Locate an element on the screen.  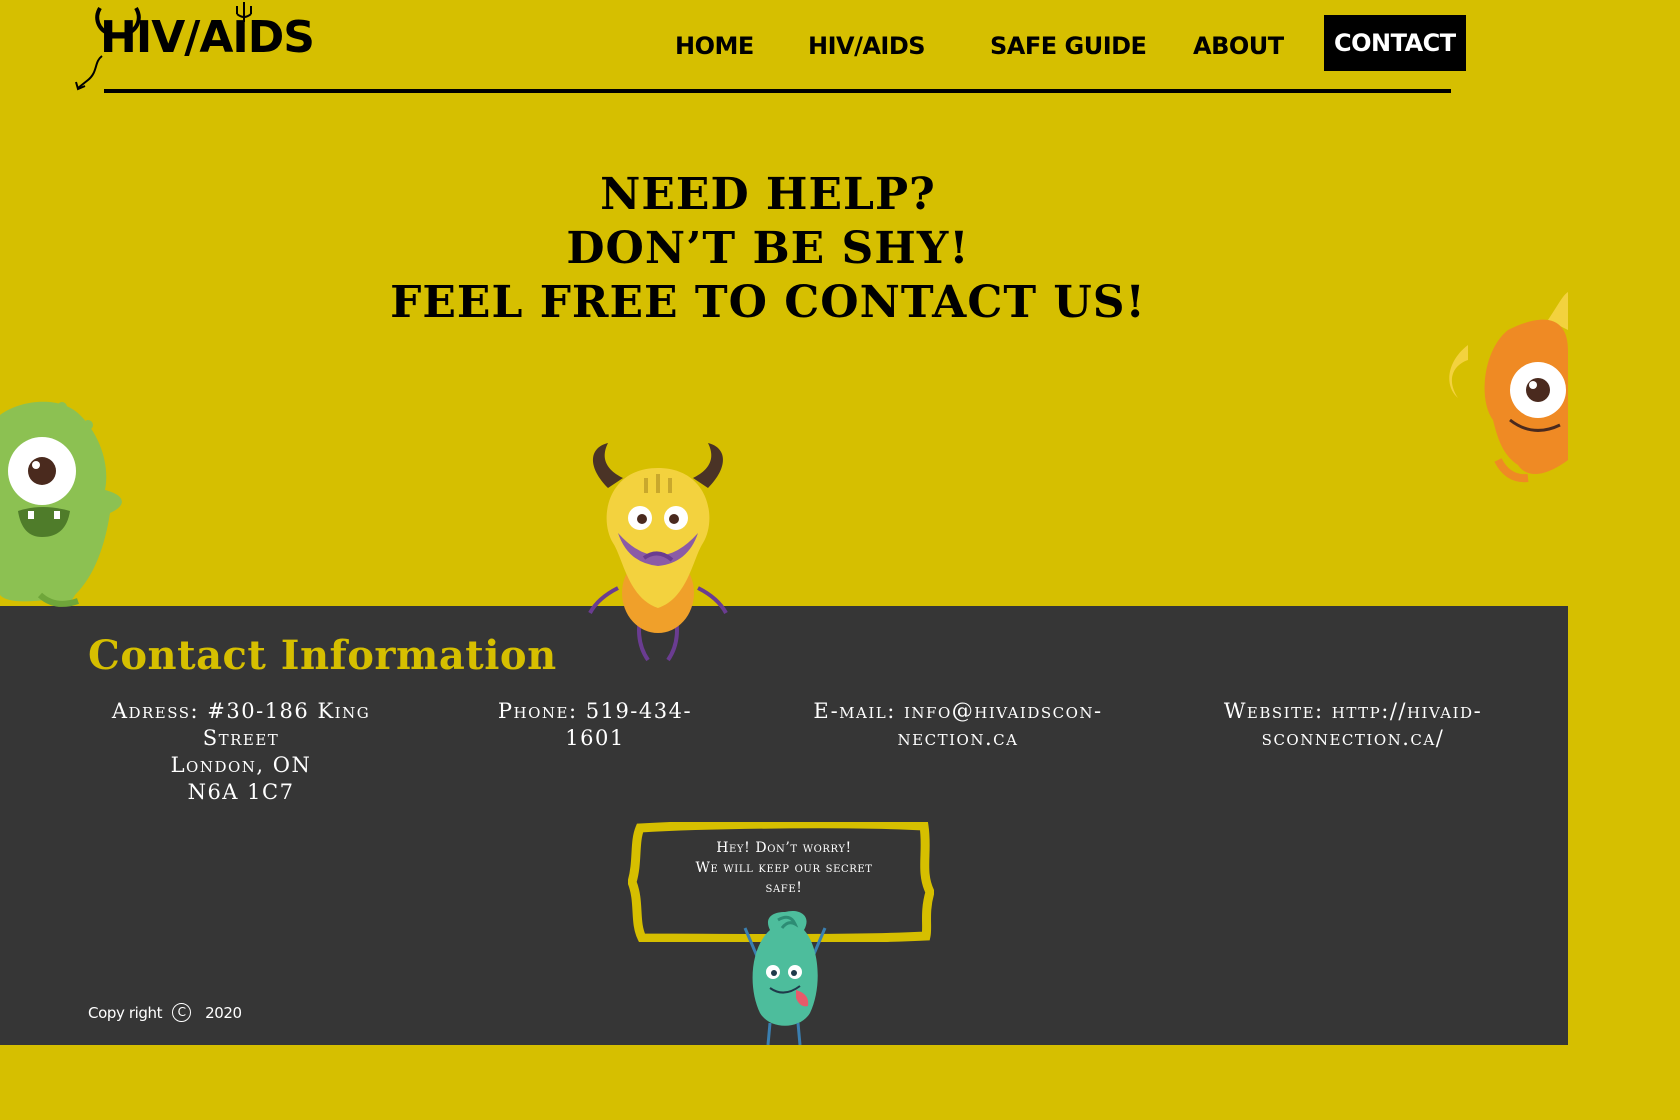
contact-info-heading: Contact Information is located at coordinates (322, 655).